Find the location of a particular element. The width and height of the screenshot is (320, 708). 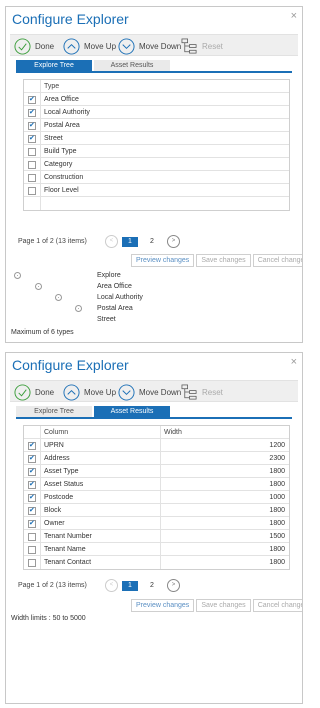

column-row: Asset Type 1800 is located at coordinates (156, 471).